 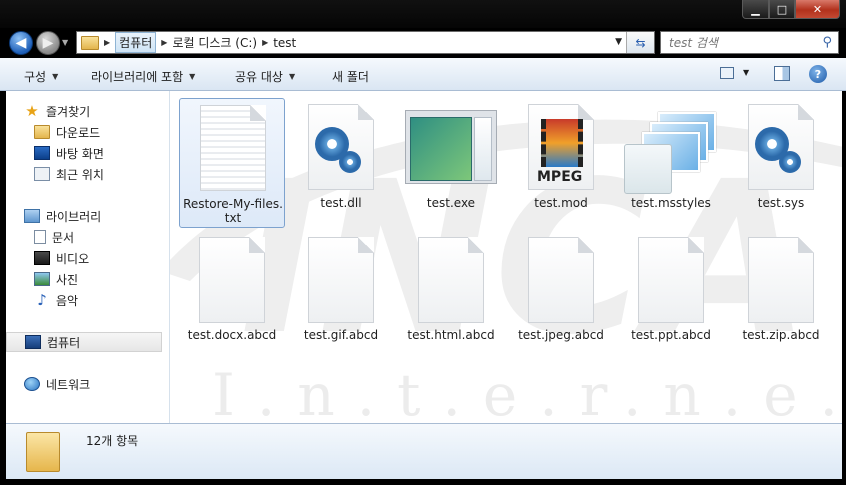 I want to click on help-icon: ?, so click(x=818, y=74).